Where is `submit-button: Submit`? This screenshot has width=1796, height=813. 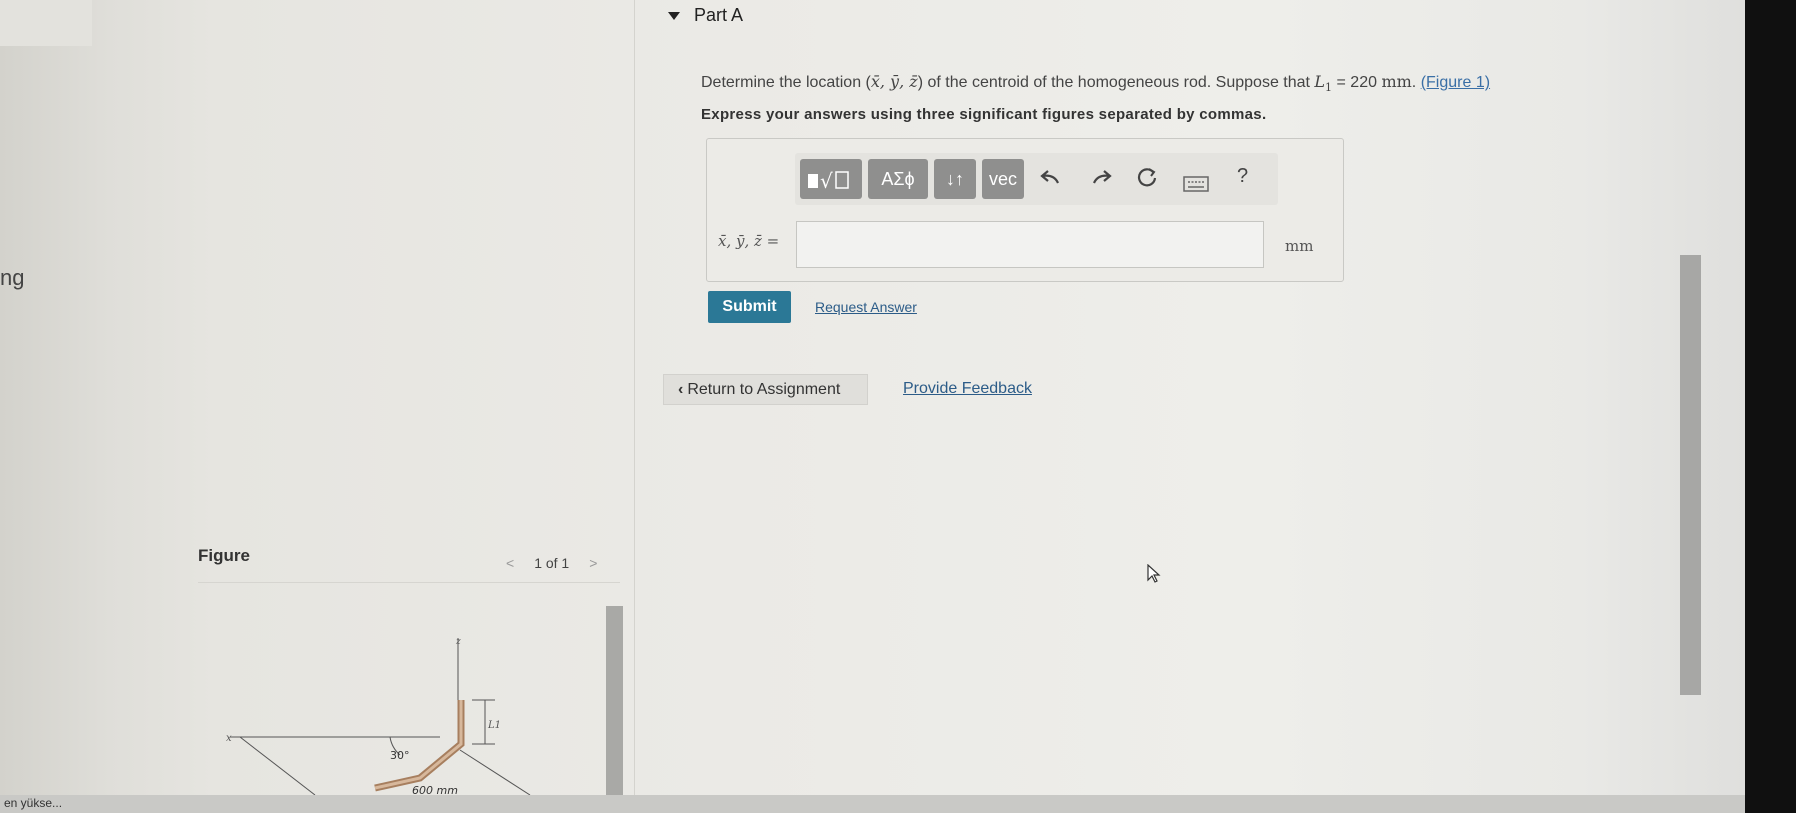 submit-button: Submit is located at coordinates (749, 307).